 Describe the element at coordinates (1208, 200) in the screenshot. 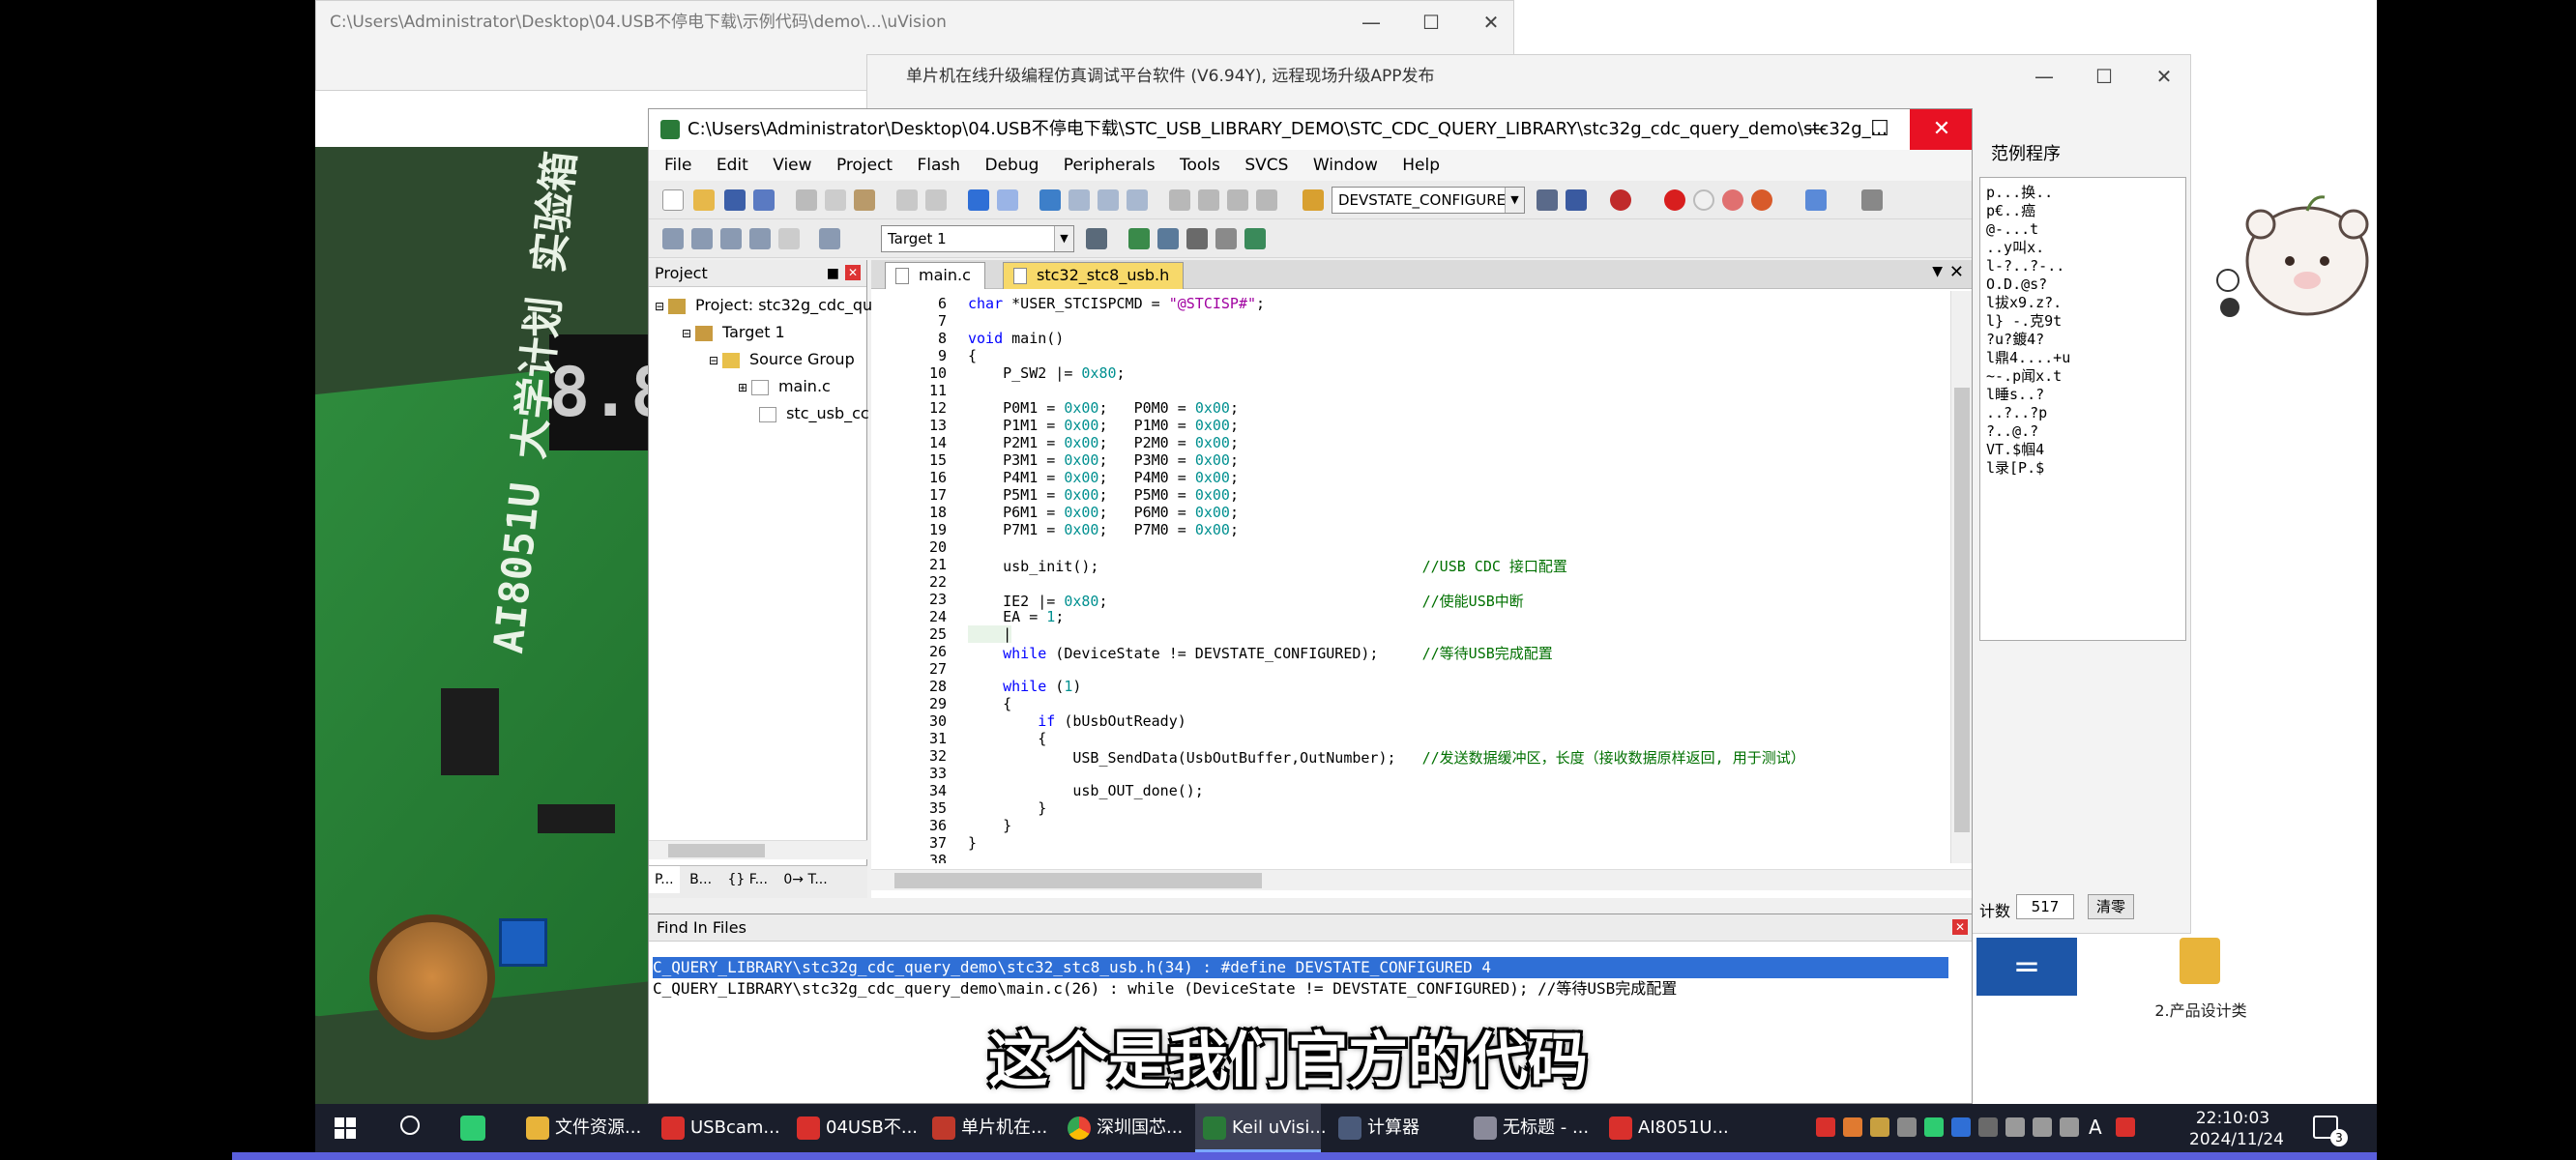

I see `unindent-icon` at that location.